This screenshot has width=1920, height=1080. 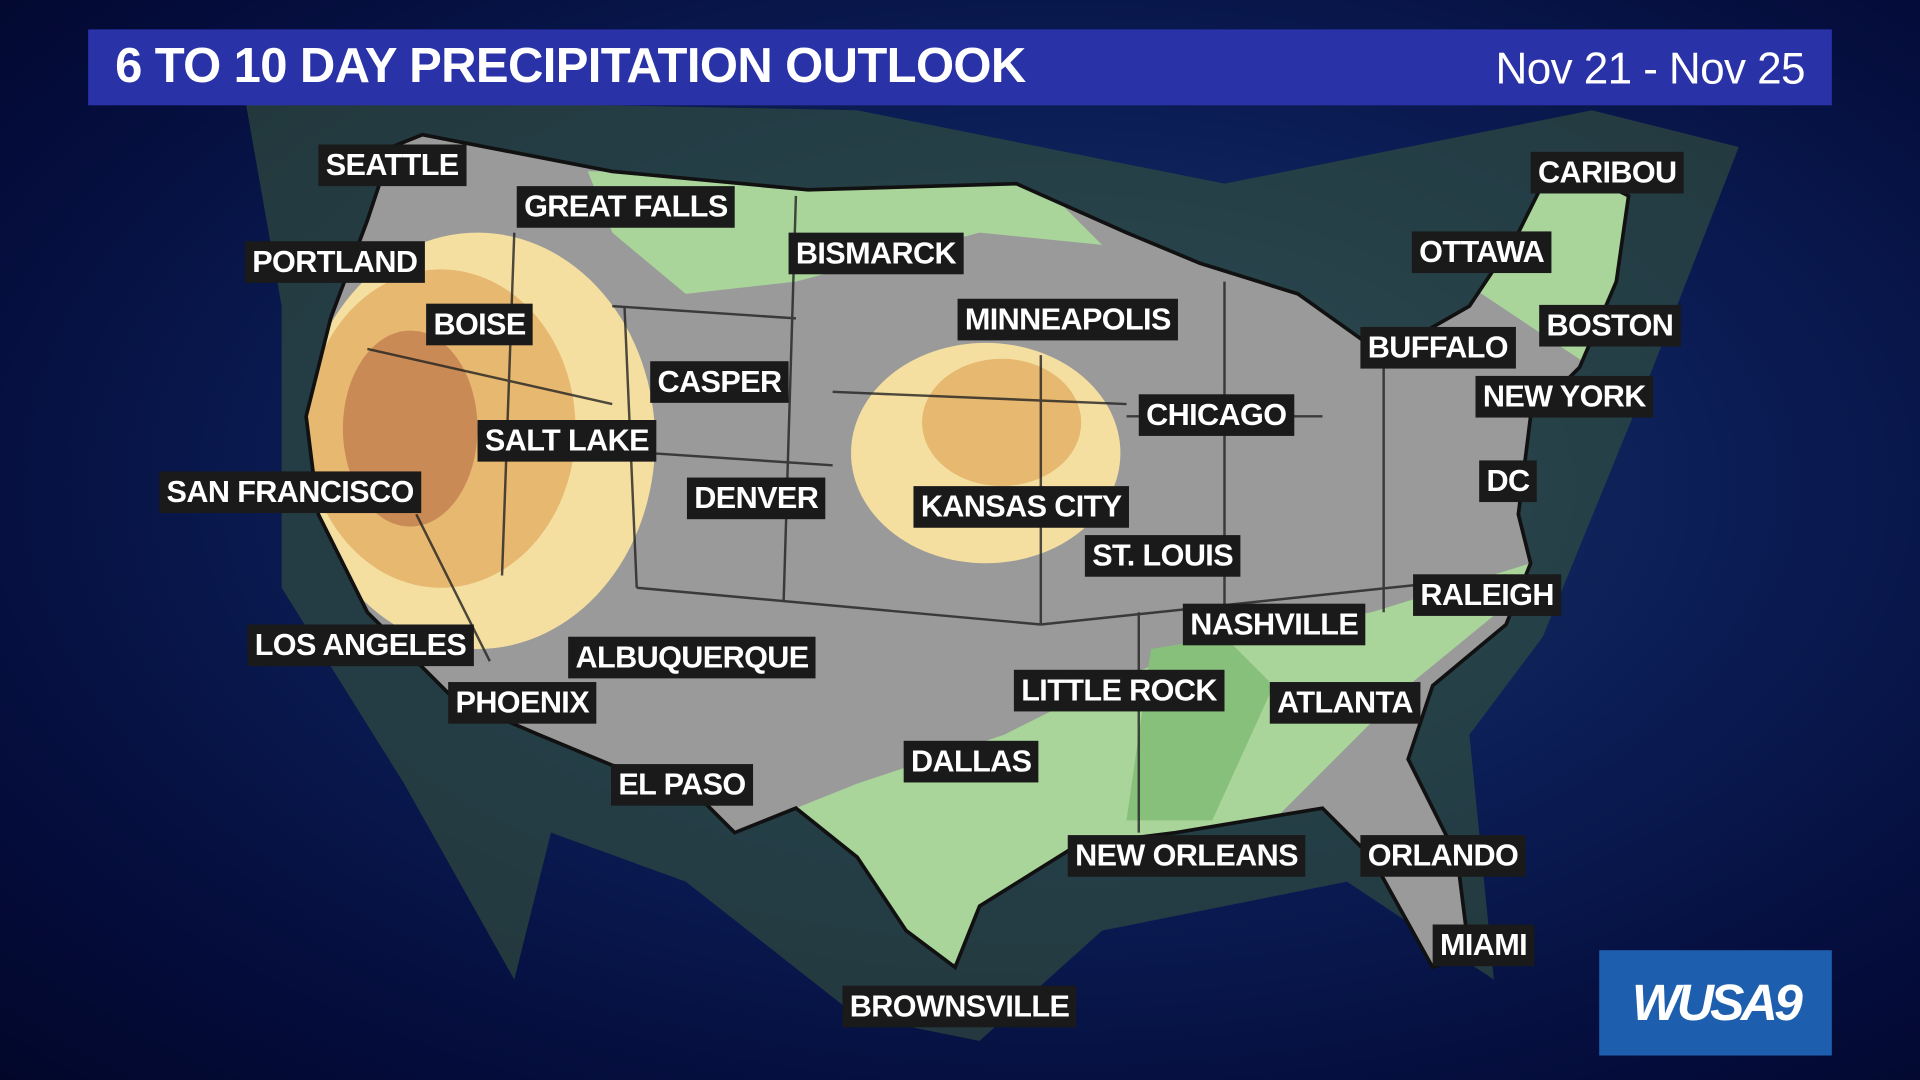 What do you see at coordinates (1068, 319) in the screenshot?
I see `city-label: MINNEAPOLIS` at bounding box center [1068, 319].